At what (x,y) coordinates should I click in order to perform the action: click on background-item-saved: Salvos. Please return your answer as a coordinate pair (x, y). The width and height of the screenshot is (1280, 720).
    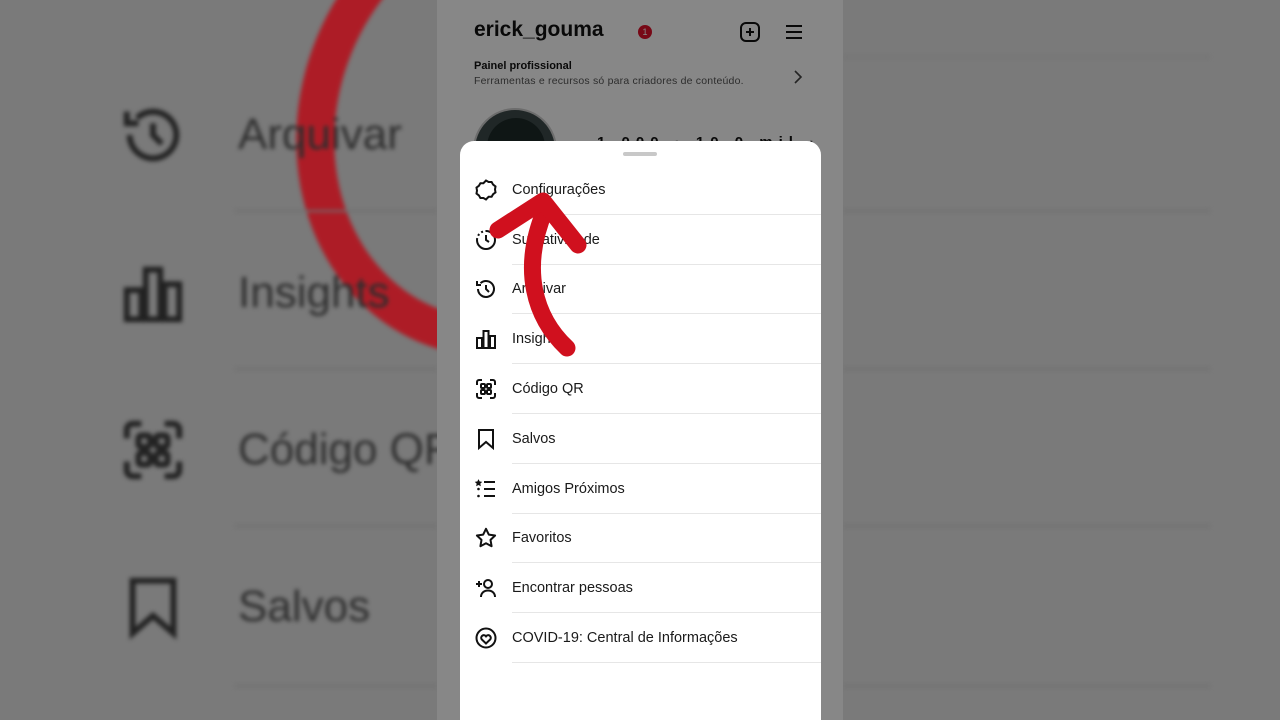
    Looking at the image, I should click on (244, 607).